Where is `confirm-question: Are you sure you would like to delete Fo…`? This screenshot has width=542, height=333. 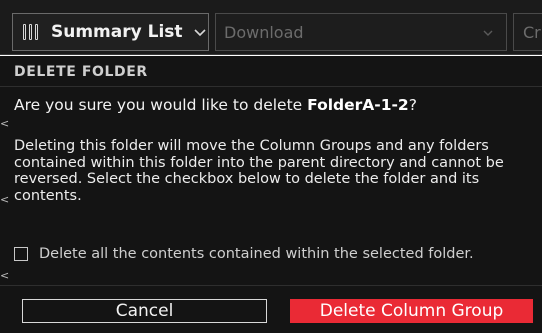 confirm-question: Are you sure you would like to delete Fo… is located at coordinates (274, 105).